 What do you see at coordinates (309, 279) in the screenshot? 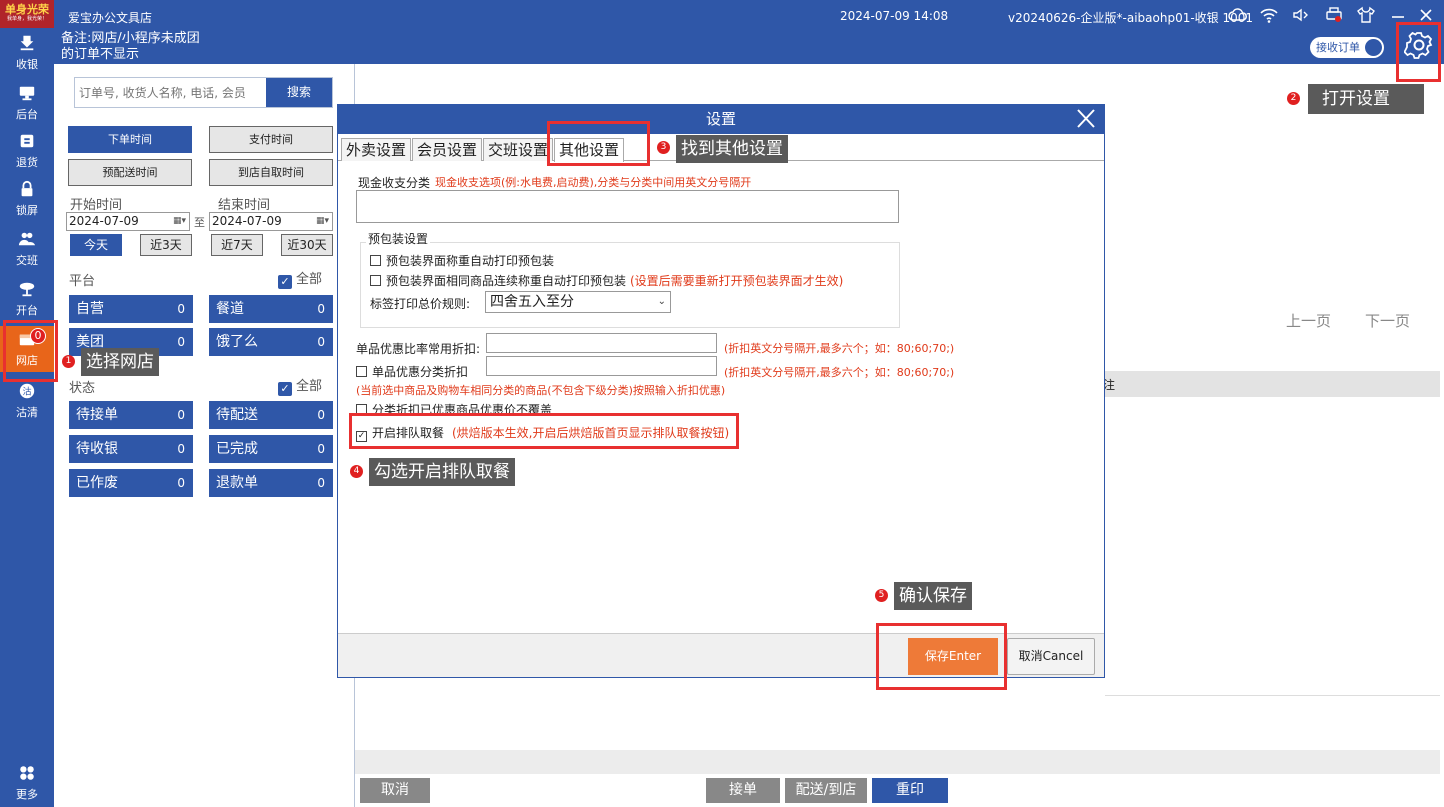
I see `platform-all-label: 全部` at bounding box center [309, 279].